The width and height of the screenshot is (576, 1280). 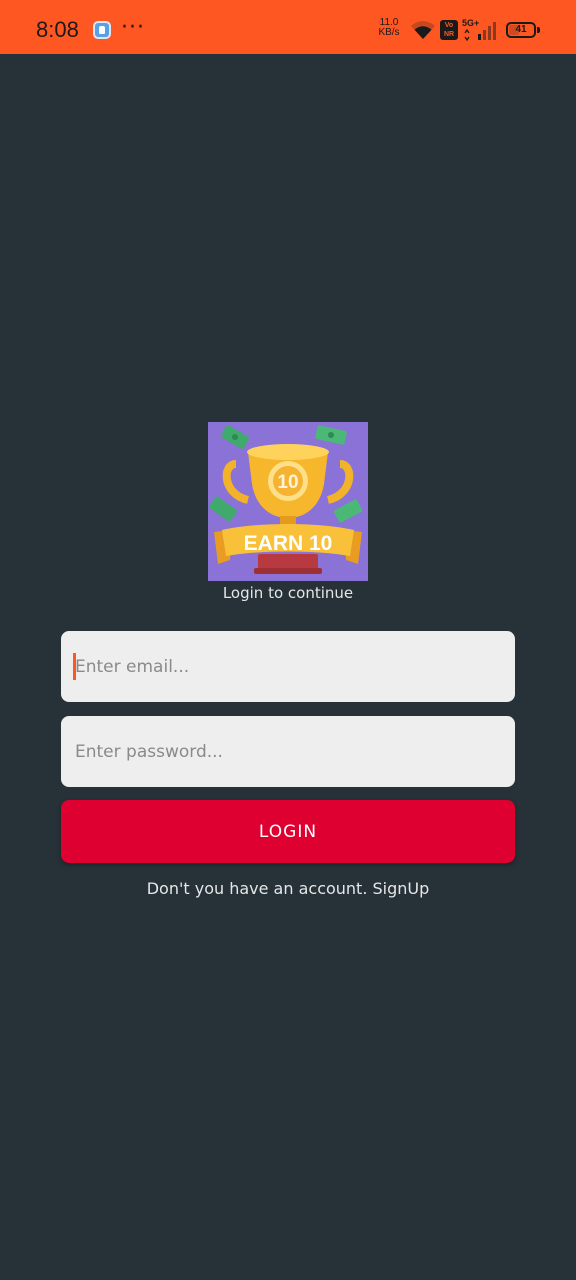 I want to click on signal-icon, so click(x=480, y=31).